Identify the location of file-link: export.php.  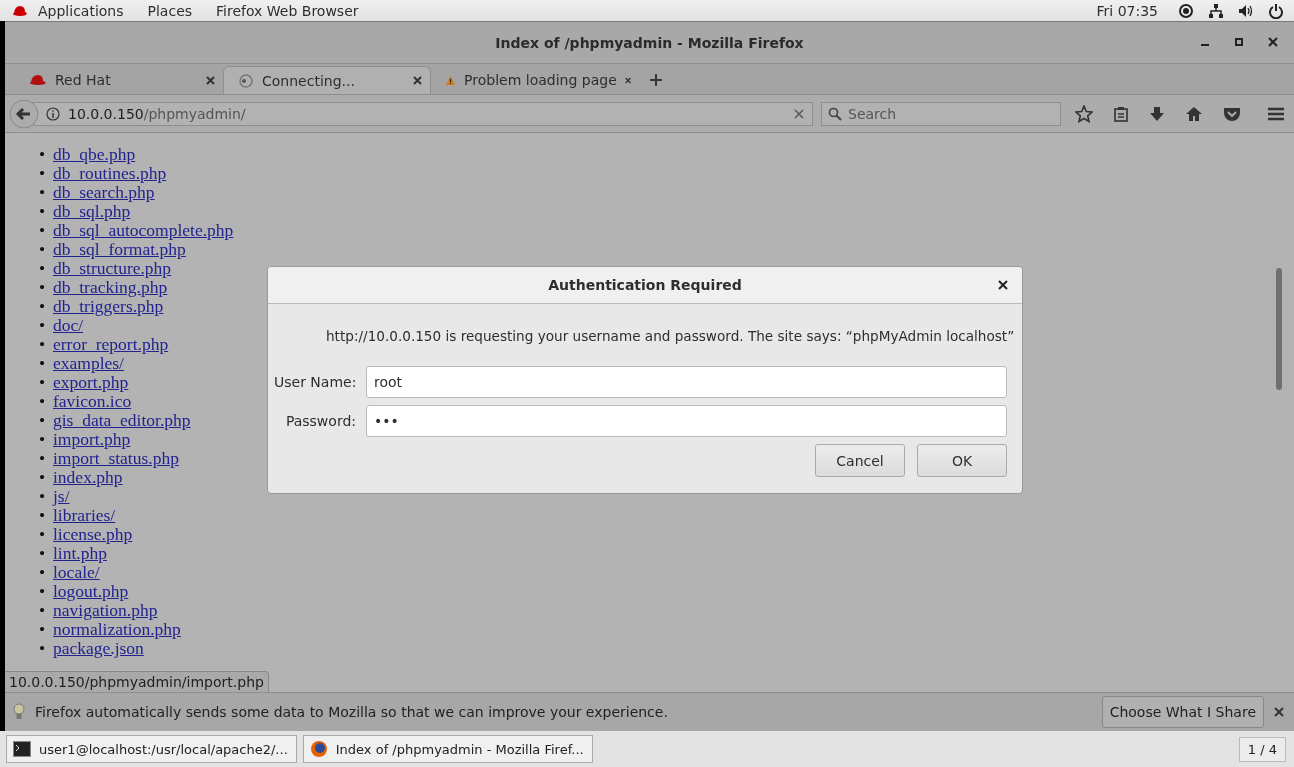
(91, 382).